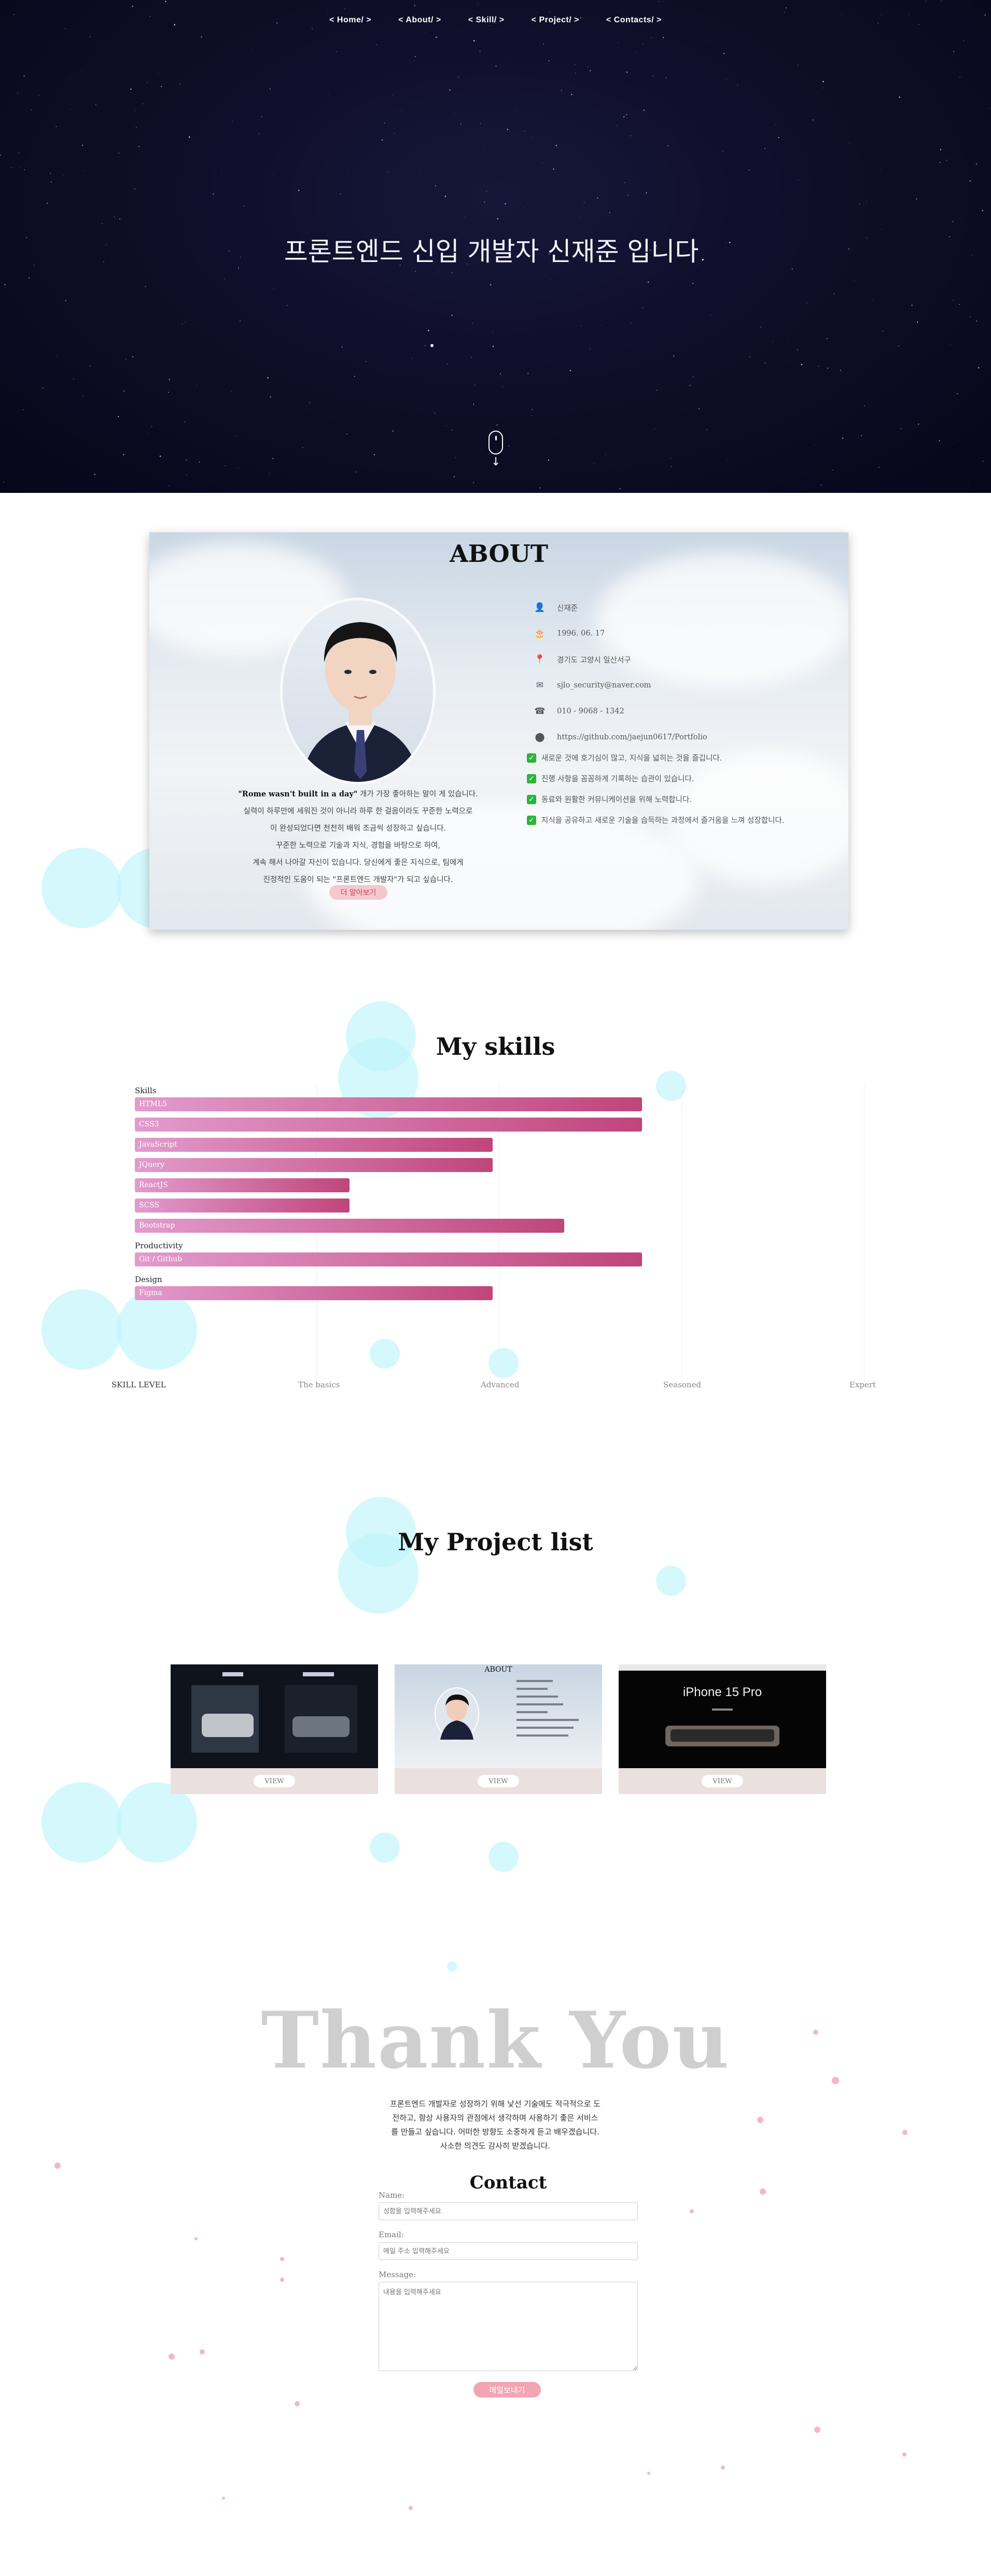 The image size is (991, 2576). Describe the element at coordinates (540, 633) in the screenshot. I see `cake-icon: 🎂` at that location.